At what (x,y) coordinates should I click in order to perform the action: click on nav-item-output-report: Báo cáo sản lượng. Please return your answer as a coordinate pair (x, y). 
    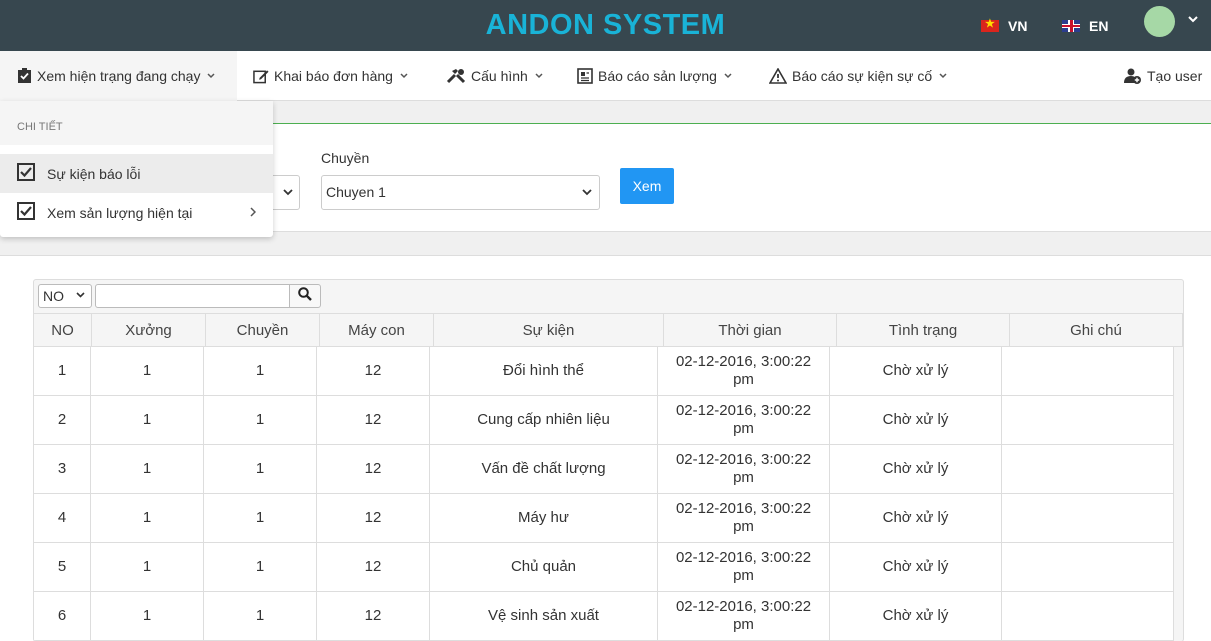
    Looking at the image, I should click on (654, 76).